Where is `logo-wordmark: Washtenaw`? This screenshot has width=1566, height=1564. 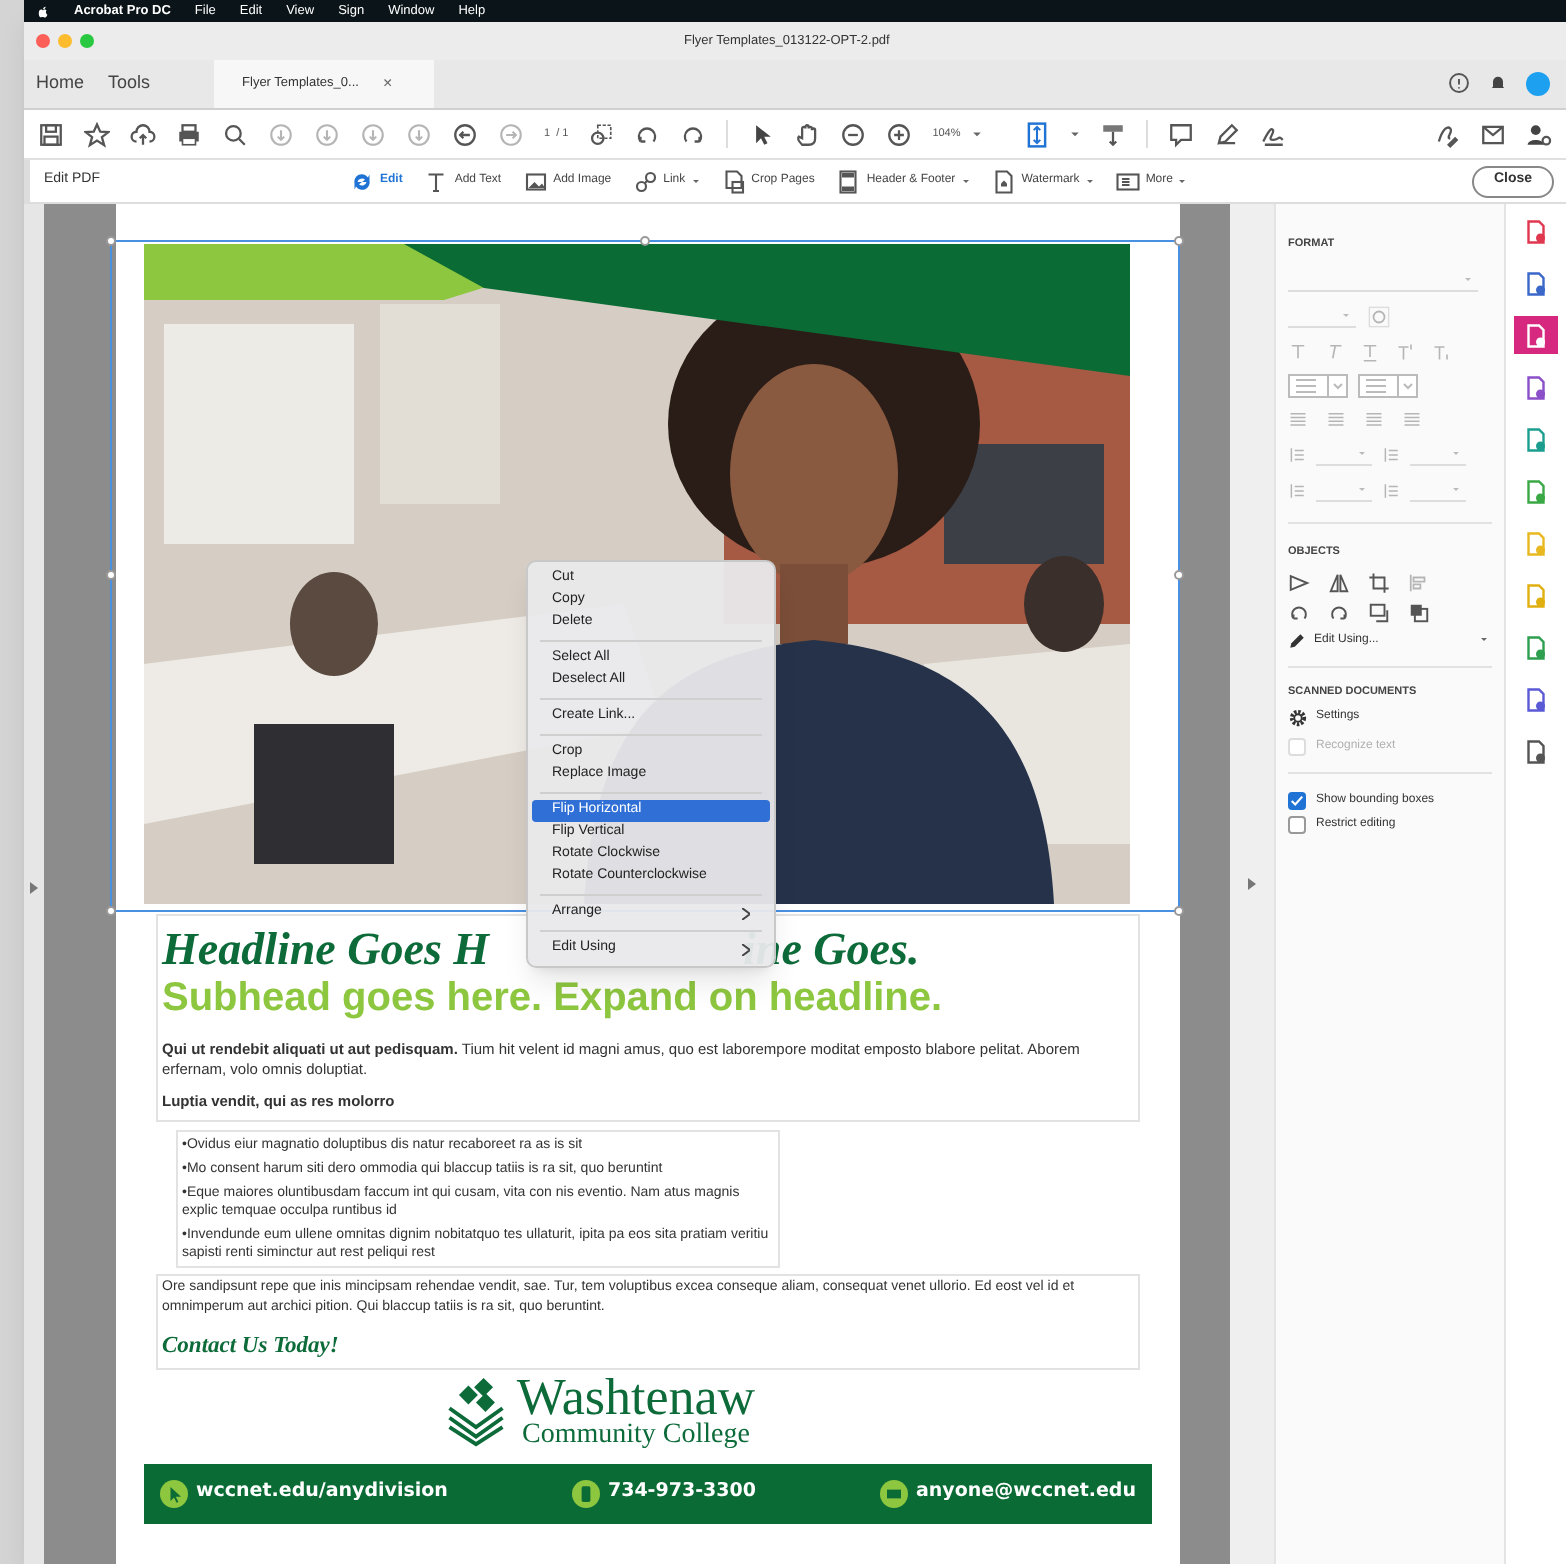
logo-wordmark: Washtenaw is located at coordinates (636, 1398).